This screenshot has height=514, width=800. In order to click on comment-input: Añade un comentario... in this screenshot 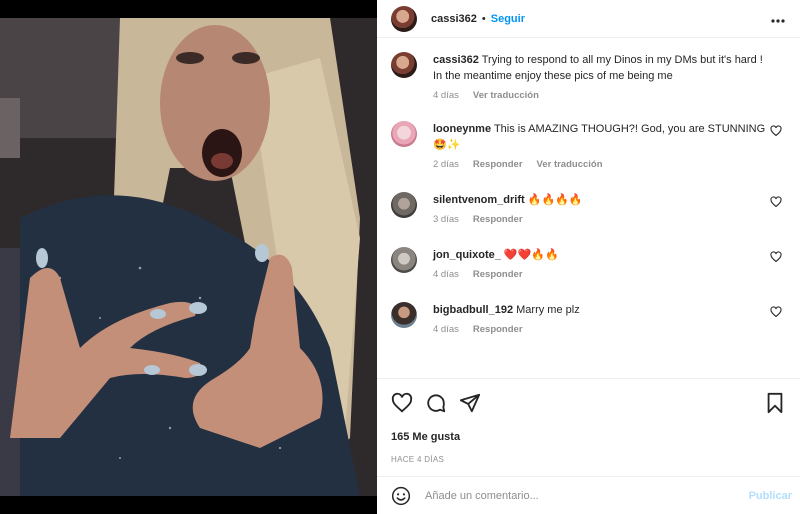, I will do `click(587, 496)`.